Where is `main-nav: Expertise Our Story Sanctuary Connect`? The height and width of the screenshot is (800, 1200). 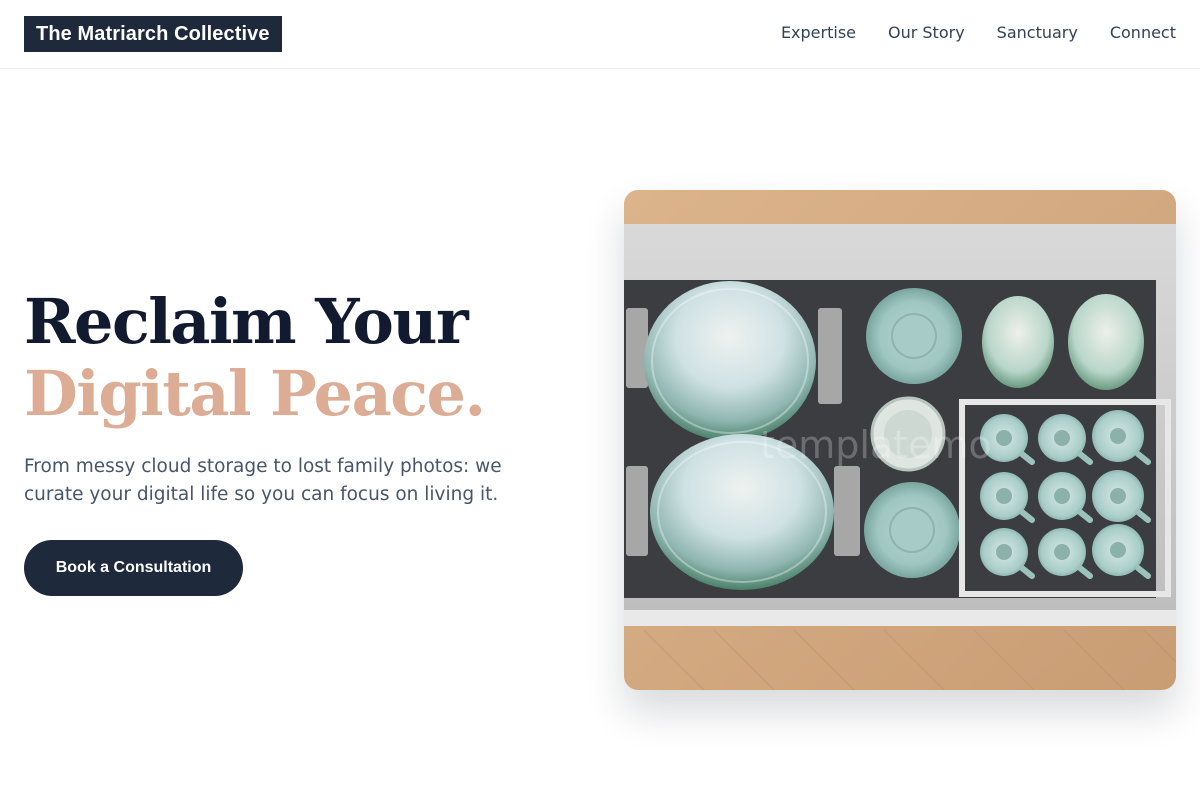 main-nav: Expertise Our Story Sanctuary Connect is located at coordinates (978, 33).